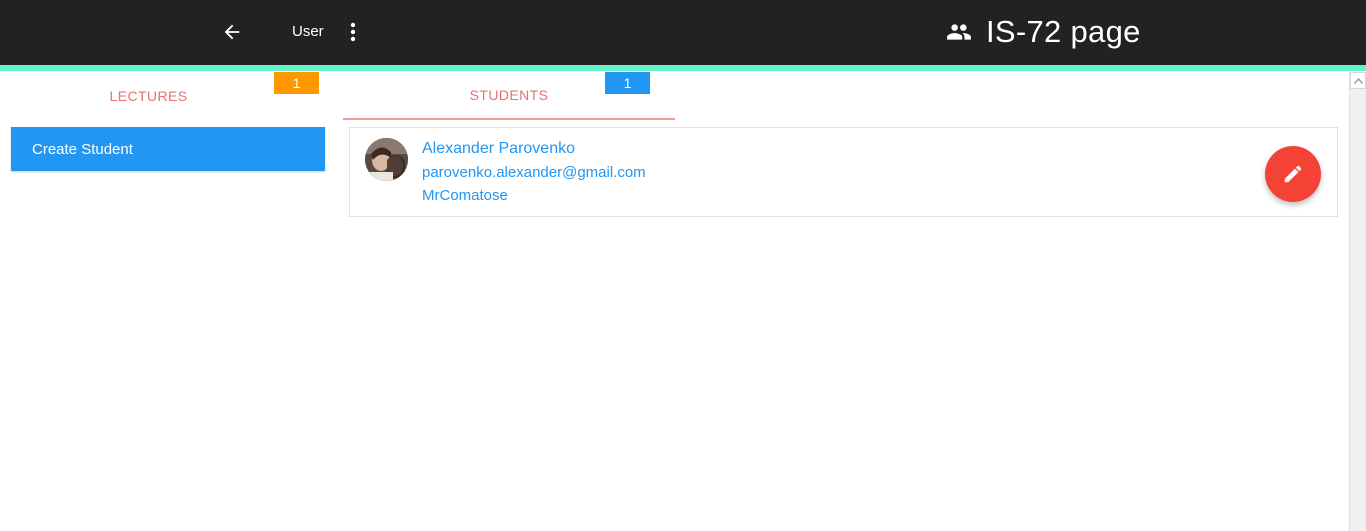 The image size is (1366, 531). I want to click on page-title: IS-72 page, so click(1063, 31).